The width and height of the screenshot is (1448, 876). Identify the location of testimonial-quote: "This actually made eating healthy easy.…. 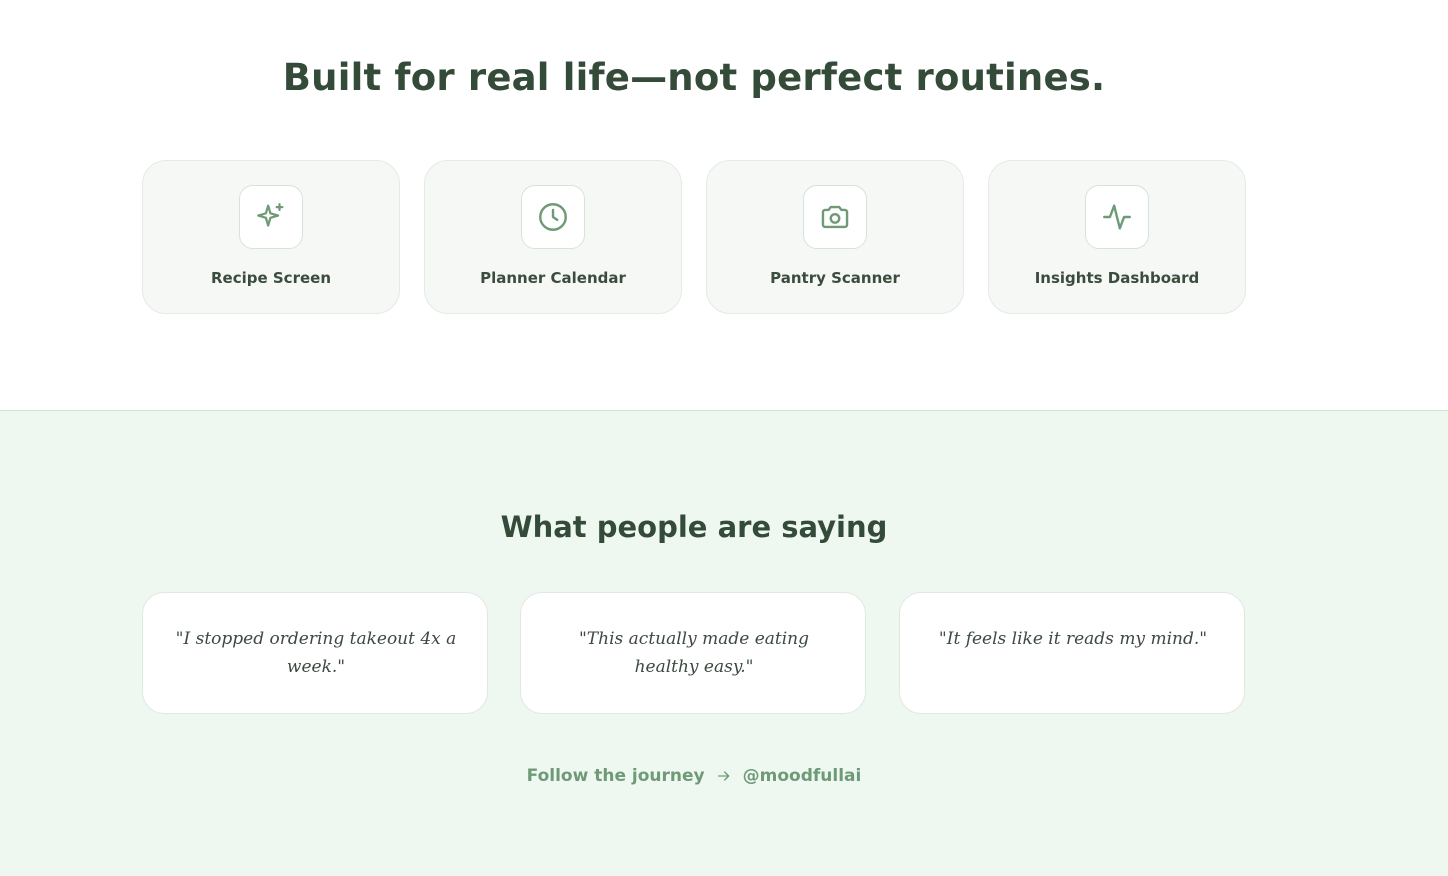
(694, 653).